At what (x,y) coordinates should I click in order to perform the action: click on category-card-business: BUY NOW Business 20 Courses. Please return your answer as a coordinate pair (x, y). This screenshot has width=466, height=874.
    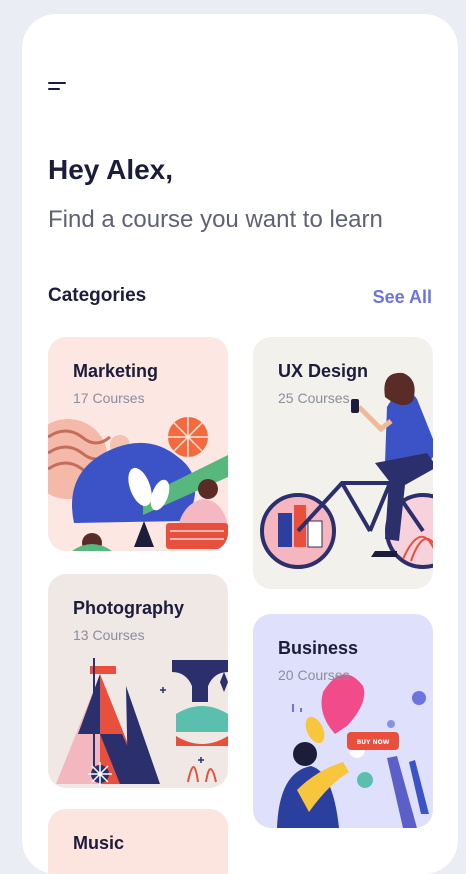
    Looking at the image, I should click on (343, 721).